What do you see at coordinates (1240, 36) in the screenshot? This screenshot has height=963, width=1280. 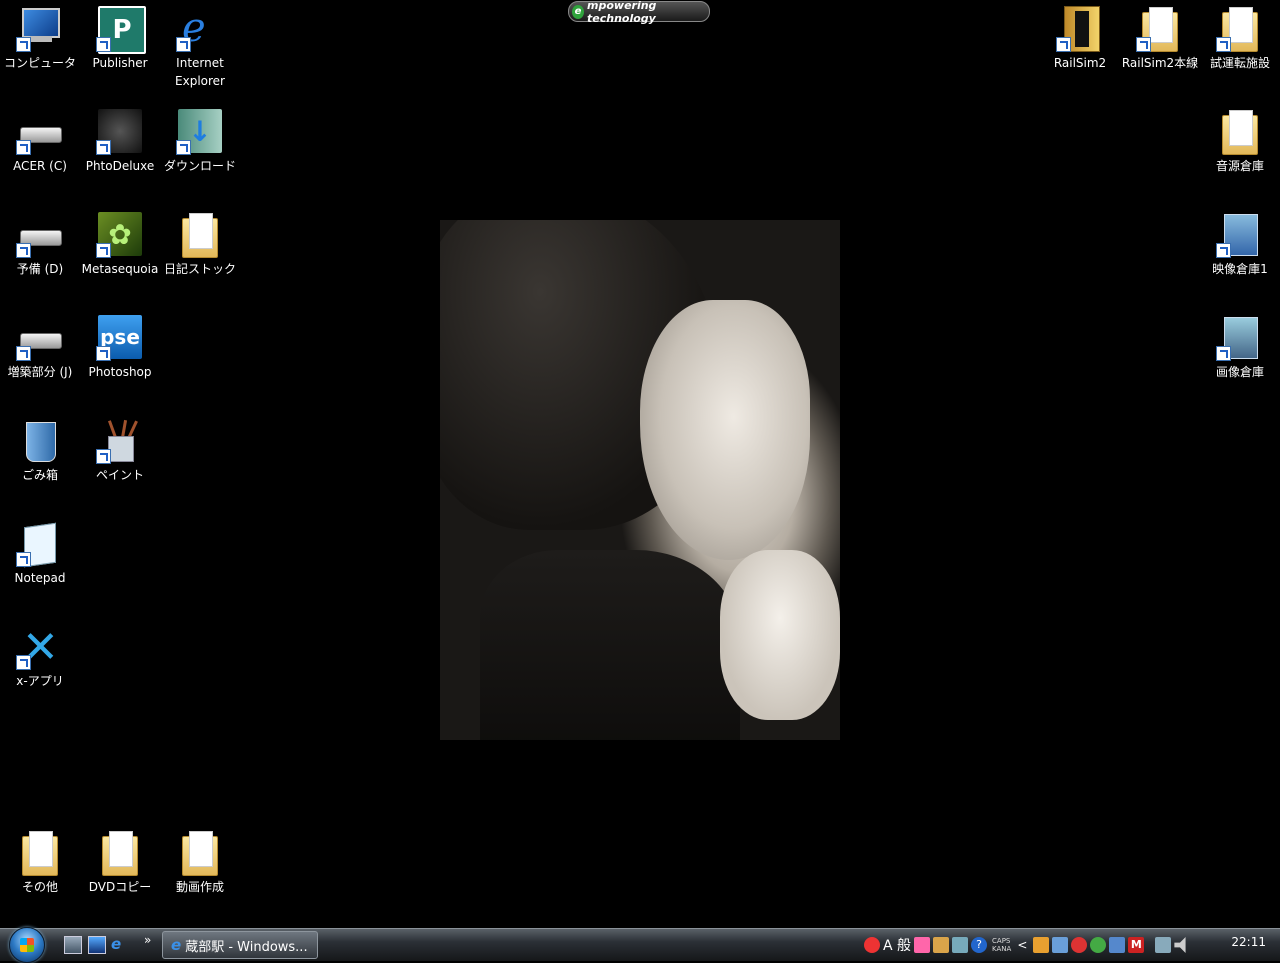 I see `desktop-icon-shiunten: 試運転施設` at bounding box center [1240, 36].